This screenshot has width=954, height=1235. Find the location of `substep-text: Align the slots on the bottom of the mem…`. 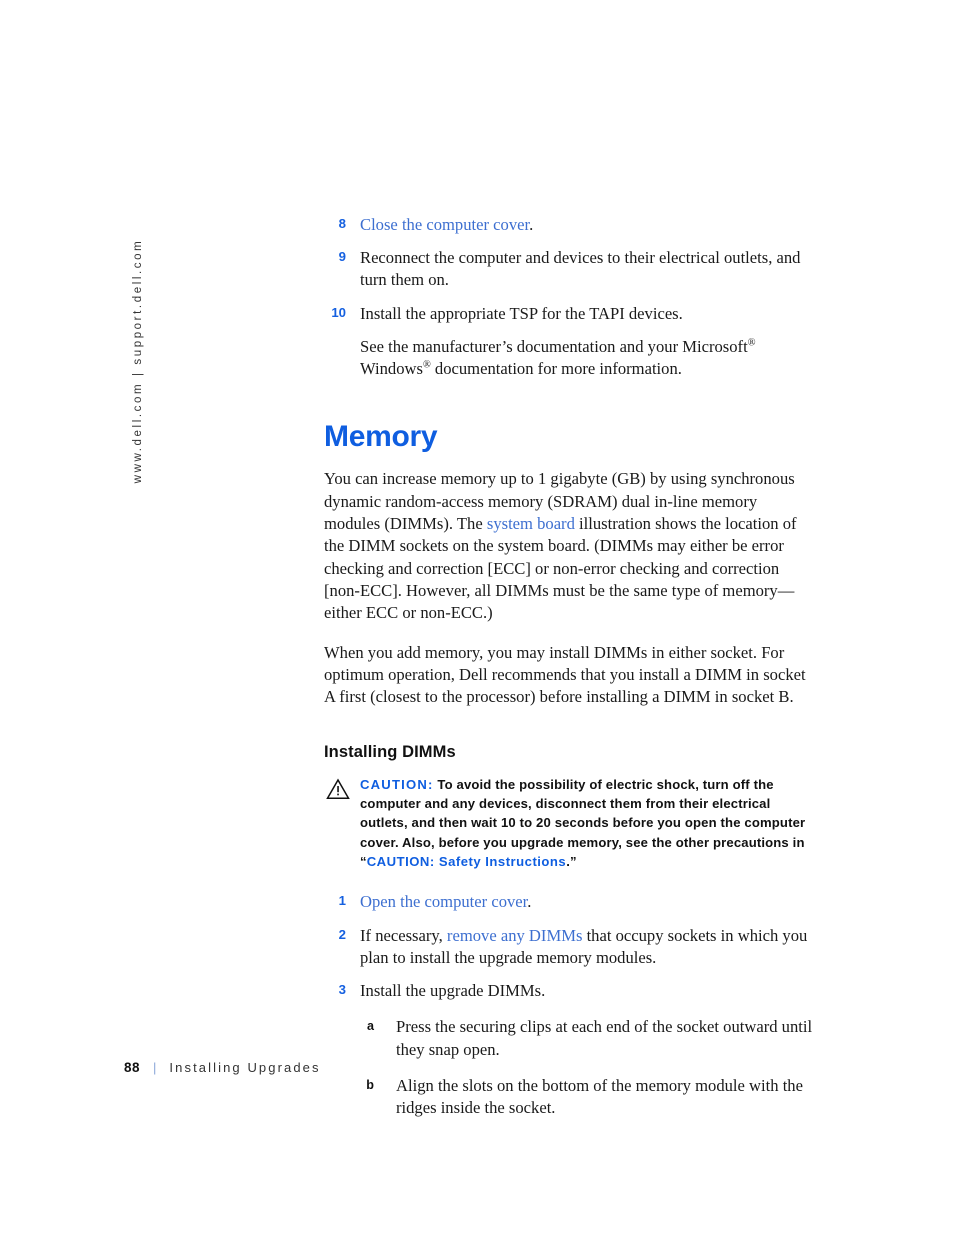

substep-text: Align the slots on the bottom of the mem… is located at coordinates (599, 1096).